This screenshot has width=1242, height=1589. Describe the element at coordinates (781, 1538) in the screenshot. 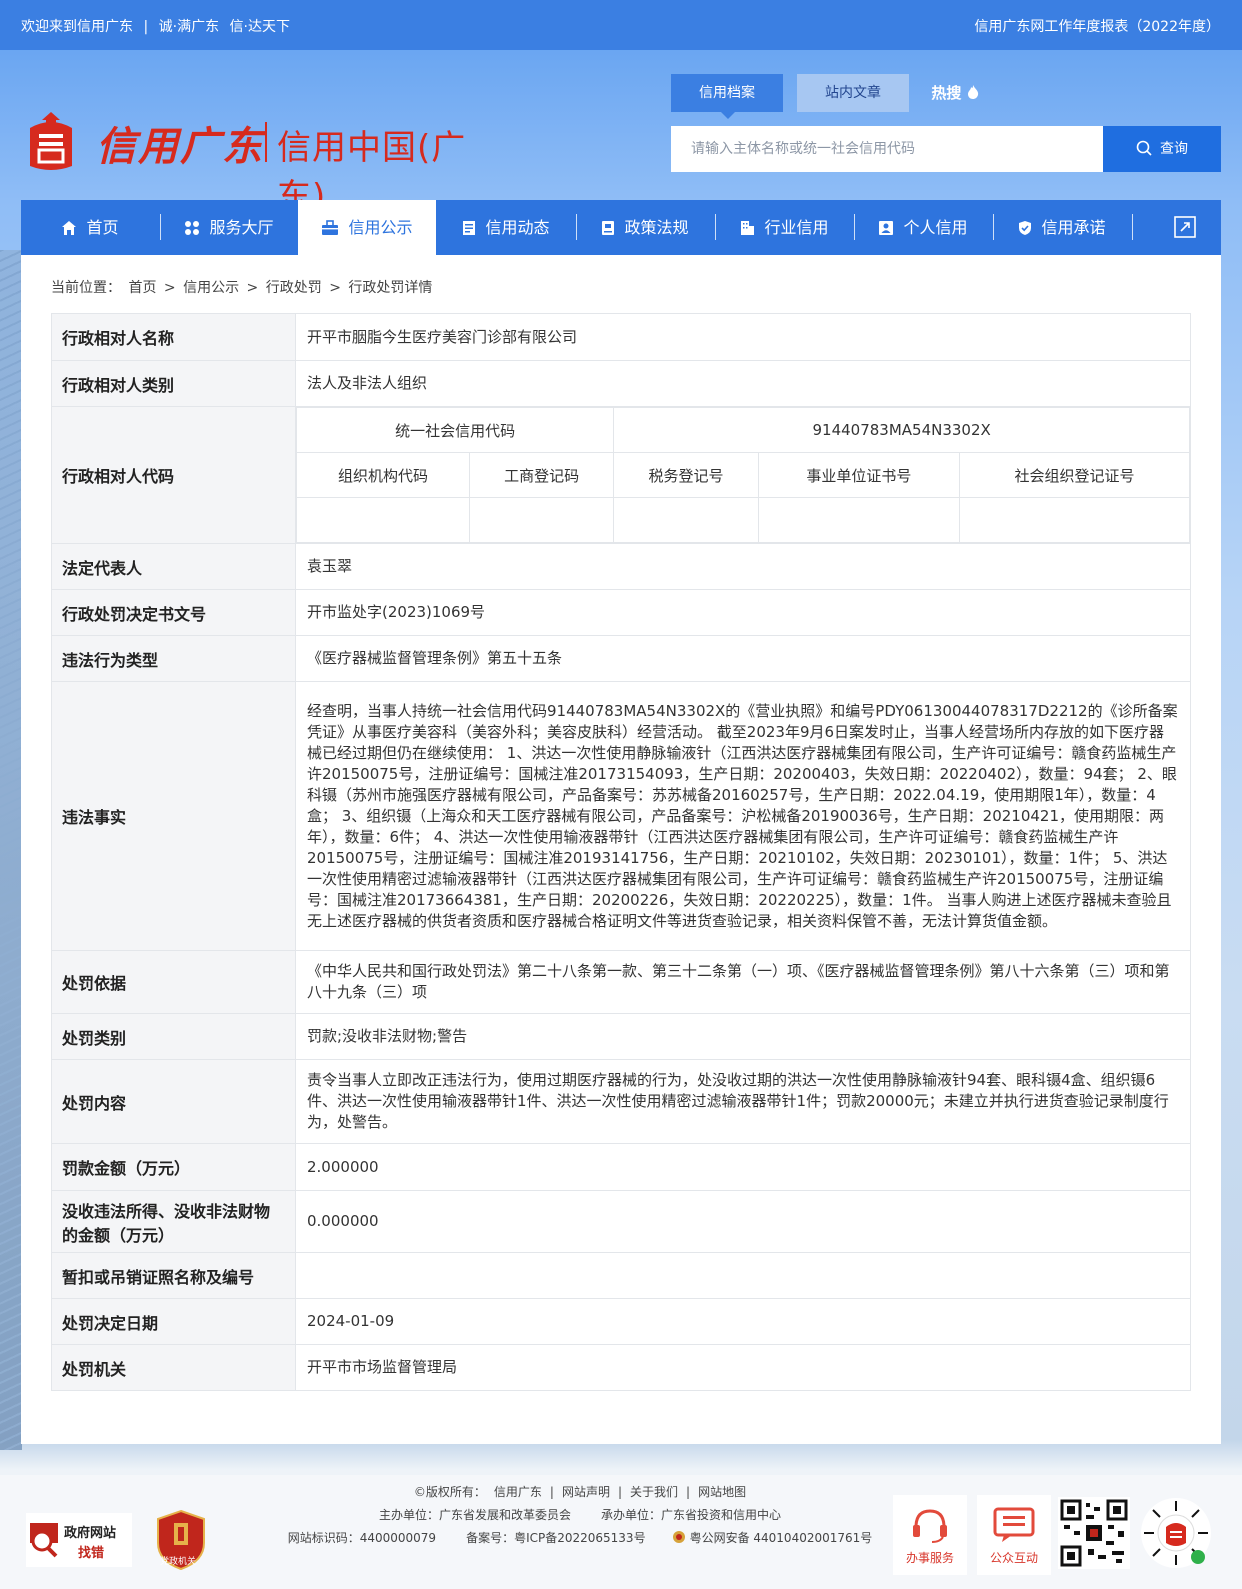

I see `public-security-record-link: 粤公网安备 44010402001761号` at that location.